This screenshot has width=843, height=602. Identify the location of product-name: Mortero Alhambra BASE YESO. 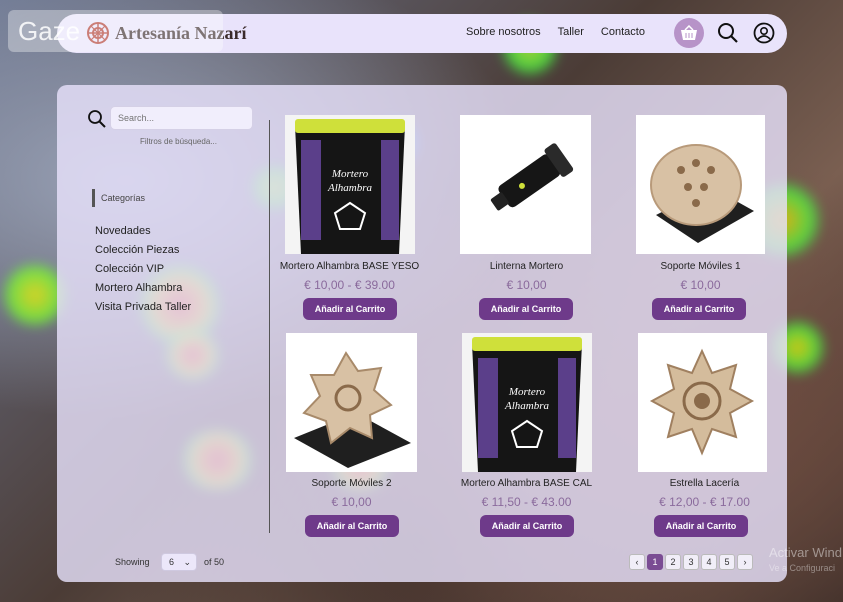
(349, 266).